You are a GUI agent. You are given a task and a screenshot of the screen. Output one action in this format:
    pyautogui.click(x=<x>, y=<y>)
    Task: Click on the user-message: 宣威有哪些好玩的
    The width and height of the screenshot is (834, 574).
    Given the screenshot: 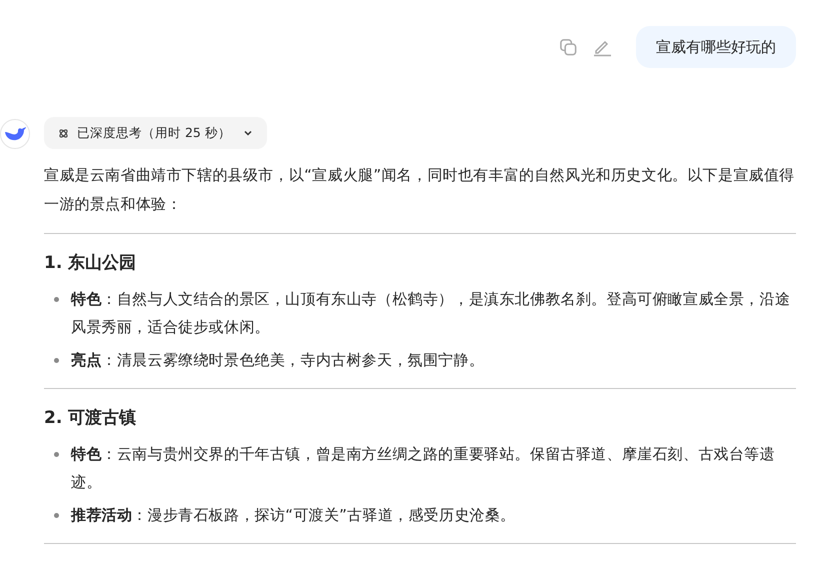 What is the action you would take?
    pyautogui.click(x=716, y=47)
    